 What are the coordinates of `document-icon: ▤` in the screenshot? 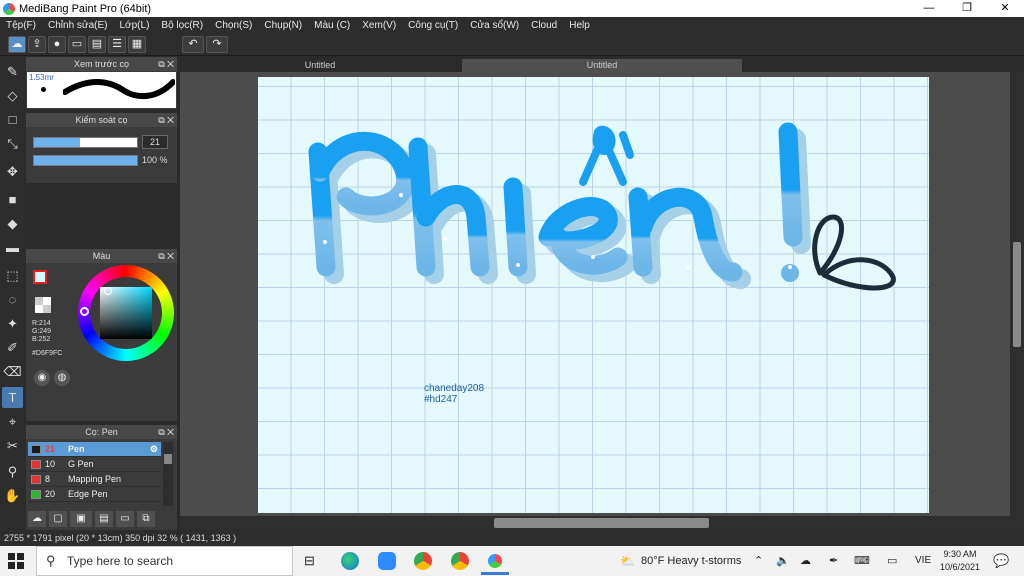 It's located at (97, 44).